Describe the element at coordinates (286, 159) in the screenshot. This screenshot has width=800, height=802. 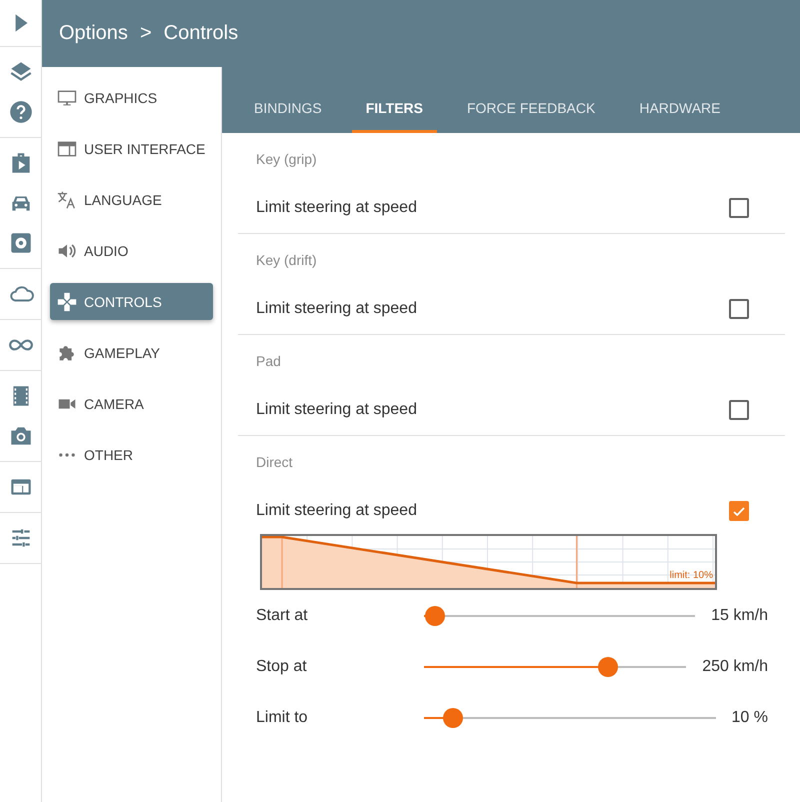
I see `section-title: Key (grip)` at that location.